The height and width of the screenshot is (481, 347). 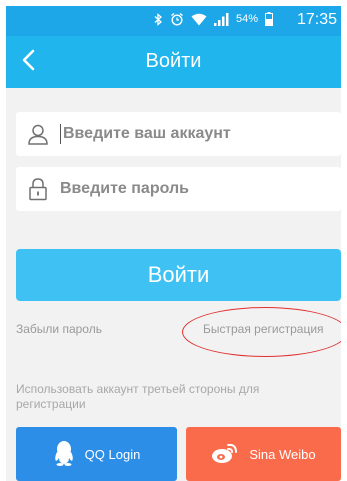 I want to click on text-cursor, so click(x=60, y=134).